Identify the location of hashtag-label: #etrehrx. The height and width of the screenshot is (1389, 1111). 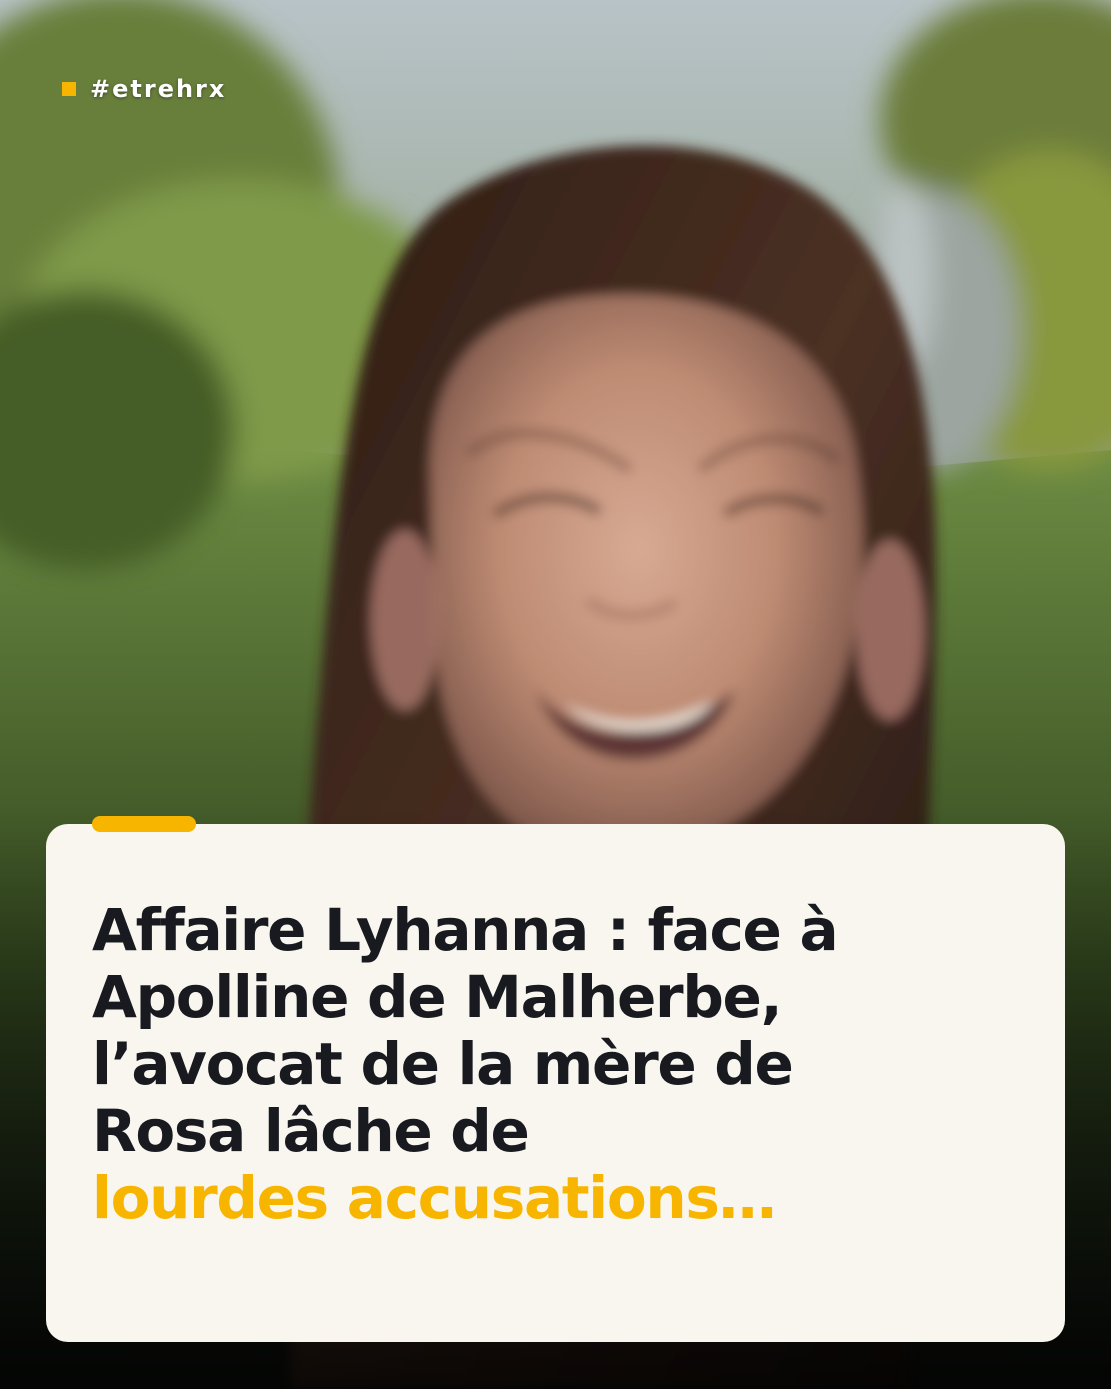
(144, 89).